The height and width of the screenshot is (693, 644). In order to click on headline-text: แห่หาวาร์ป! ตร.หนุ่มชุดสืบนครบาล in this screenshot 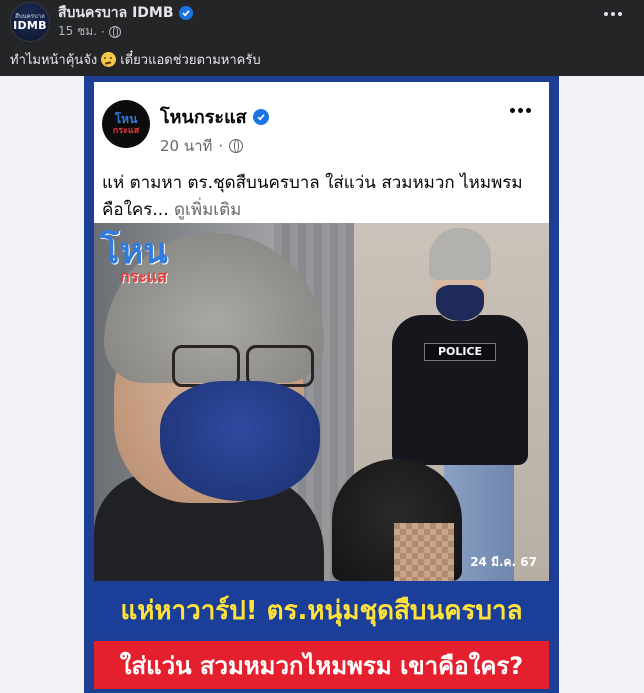, I will do `click(321, 611)`.